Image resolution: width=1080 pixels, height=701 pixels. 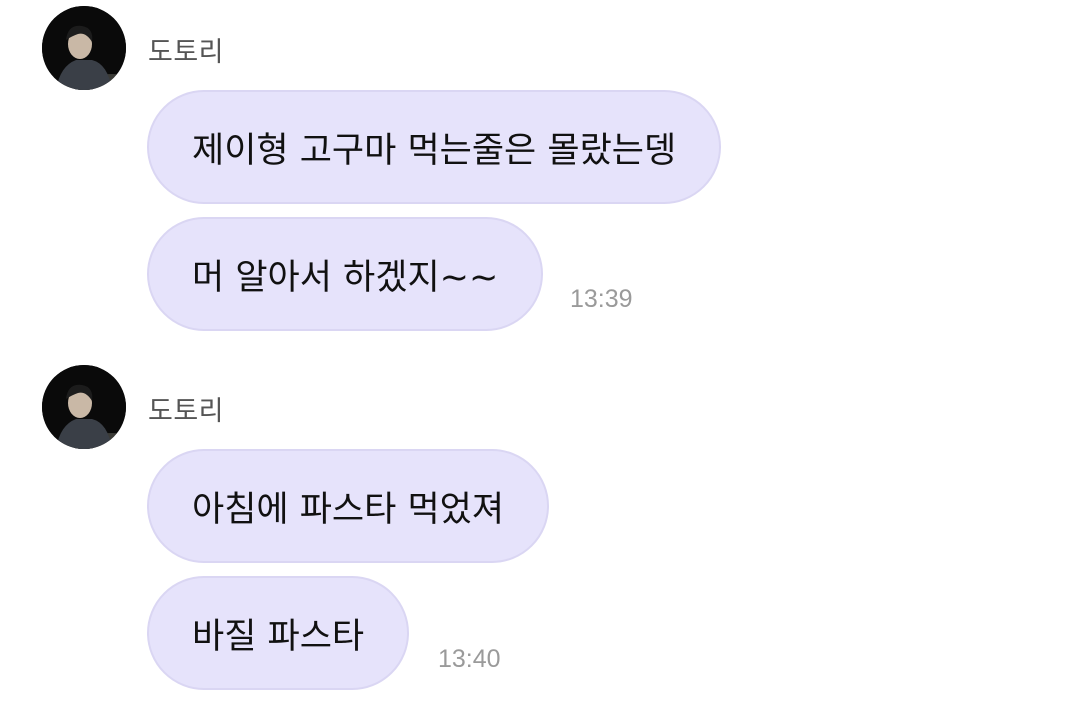 What do you see at coordinates (348, 506) in the screenshot?
I see `message-bubble: 아침에 파스타 먹었져` at bounding box center [348, 506].